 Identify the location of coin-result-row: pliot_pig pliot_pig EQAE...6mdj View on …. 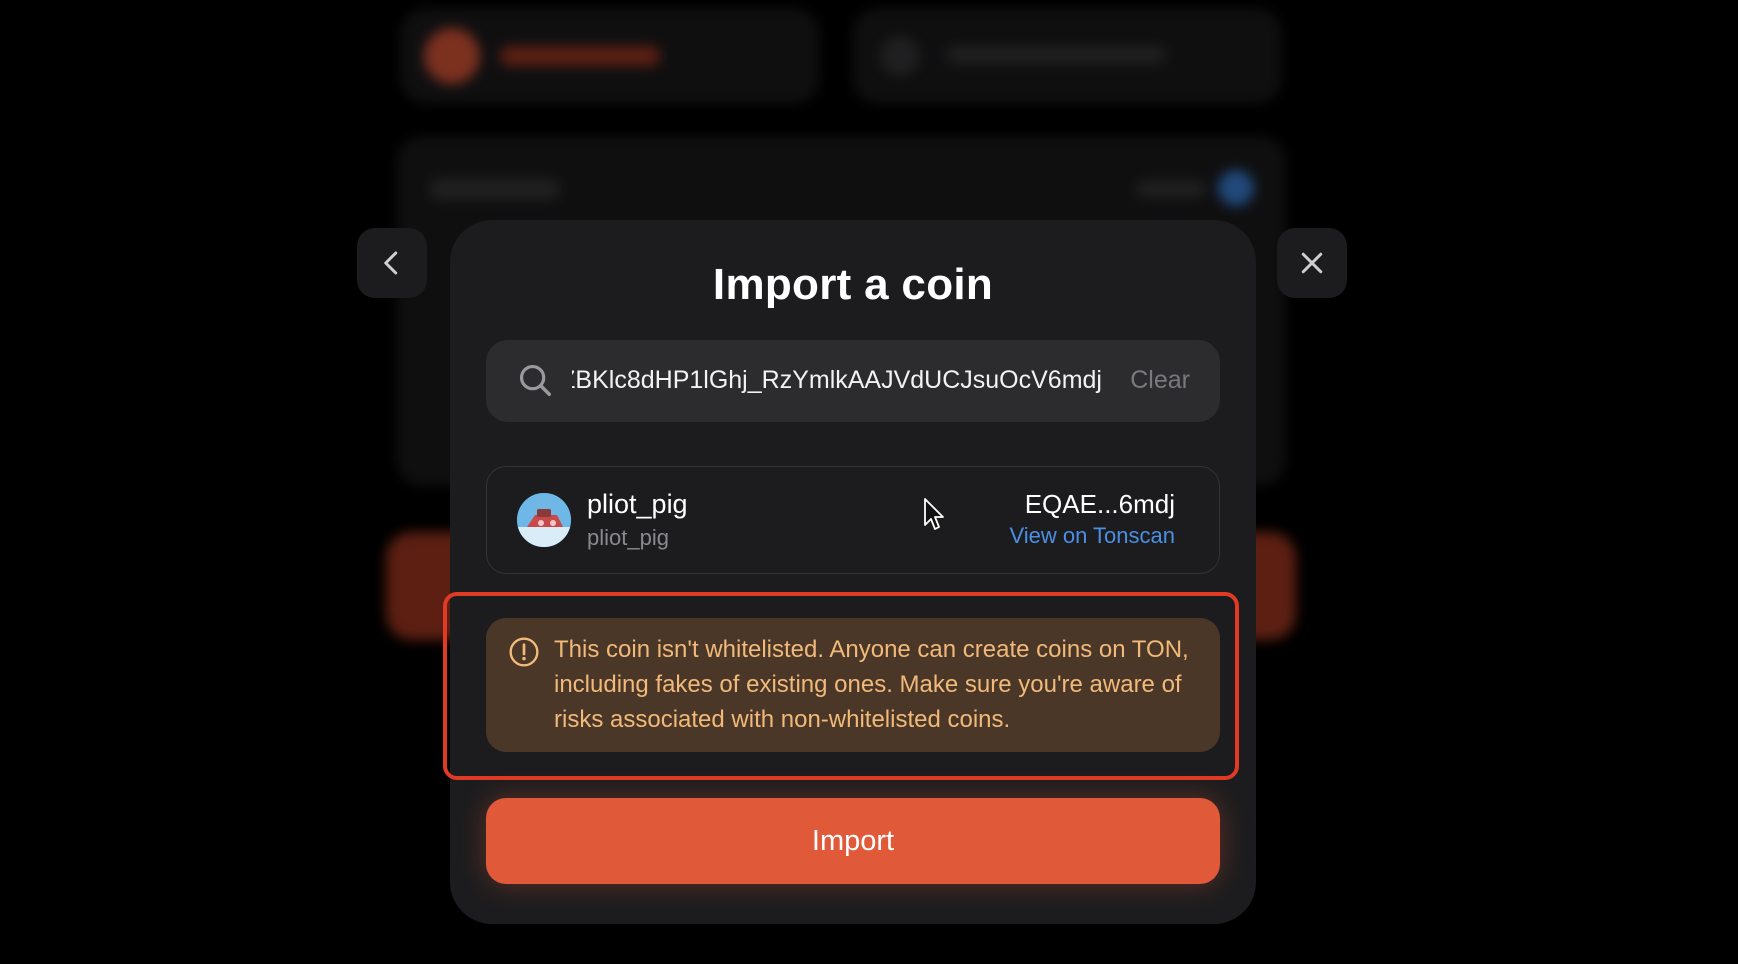
(853, 520).